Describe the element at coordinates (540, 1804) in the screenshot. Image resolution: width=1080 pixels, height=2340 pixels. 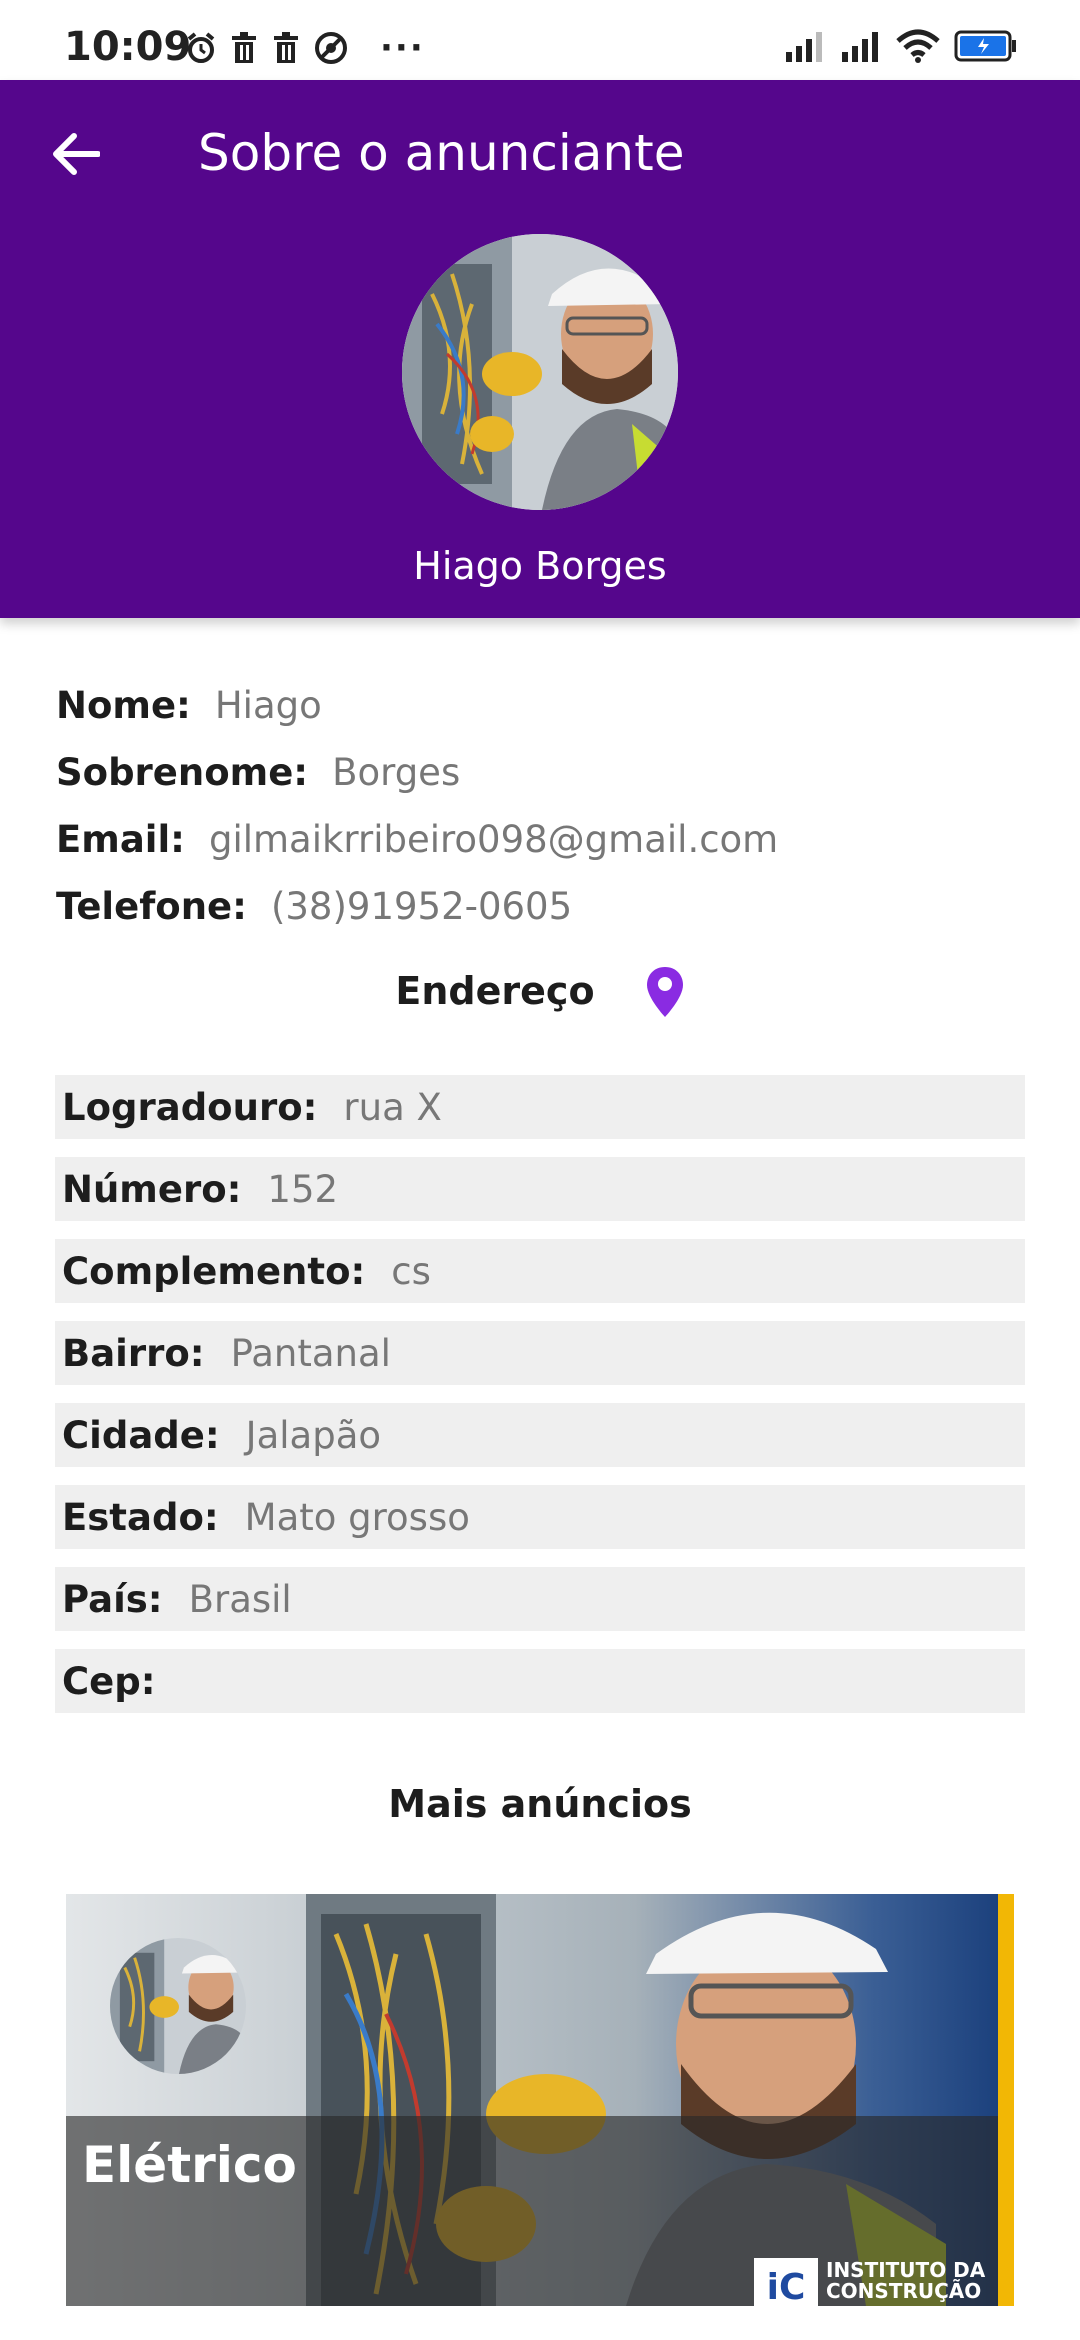
I see `more-ads-title: Mais anúncios` at that location.